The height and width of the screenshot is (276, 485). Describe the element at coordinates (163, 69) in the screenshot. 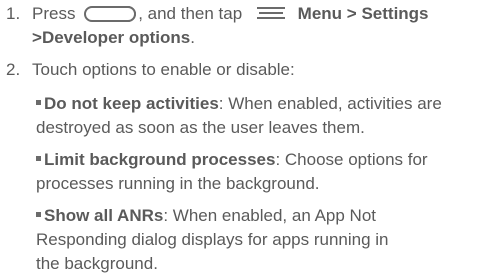

I see `step-2-text: Touch options to enable or disable:` at that location.